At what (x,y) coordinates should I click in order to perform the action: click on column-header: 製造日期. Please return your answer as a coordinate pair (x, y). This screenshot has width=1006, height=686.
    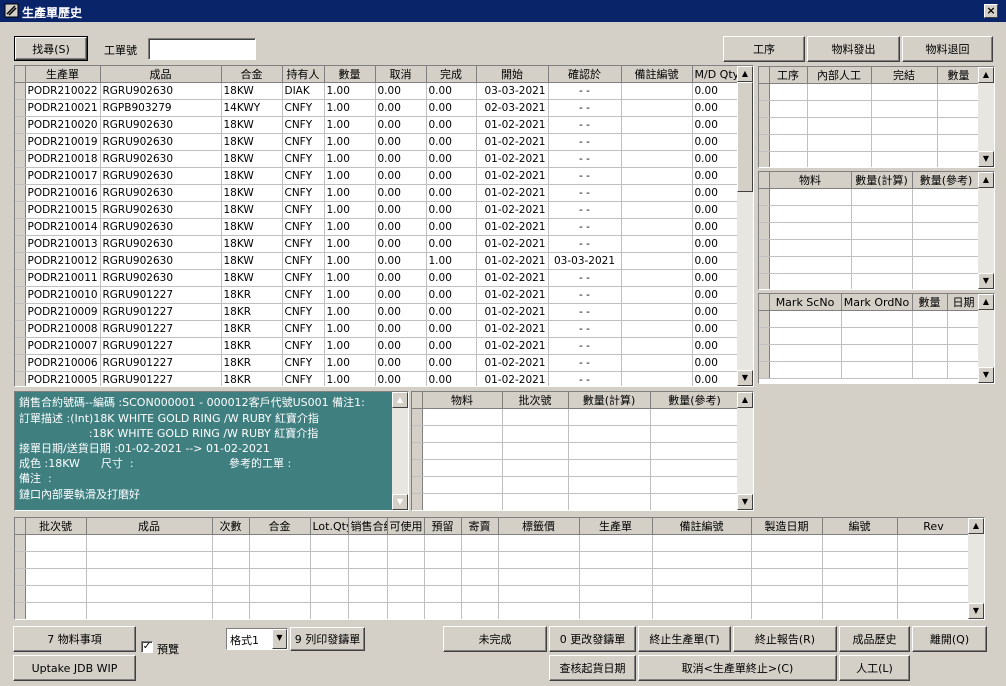
    Looking at the image, I should click on (787, 526).